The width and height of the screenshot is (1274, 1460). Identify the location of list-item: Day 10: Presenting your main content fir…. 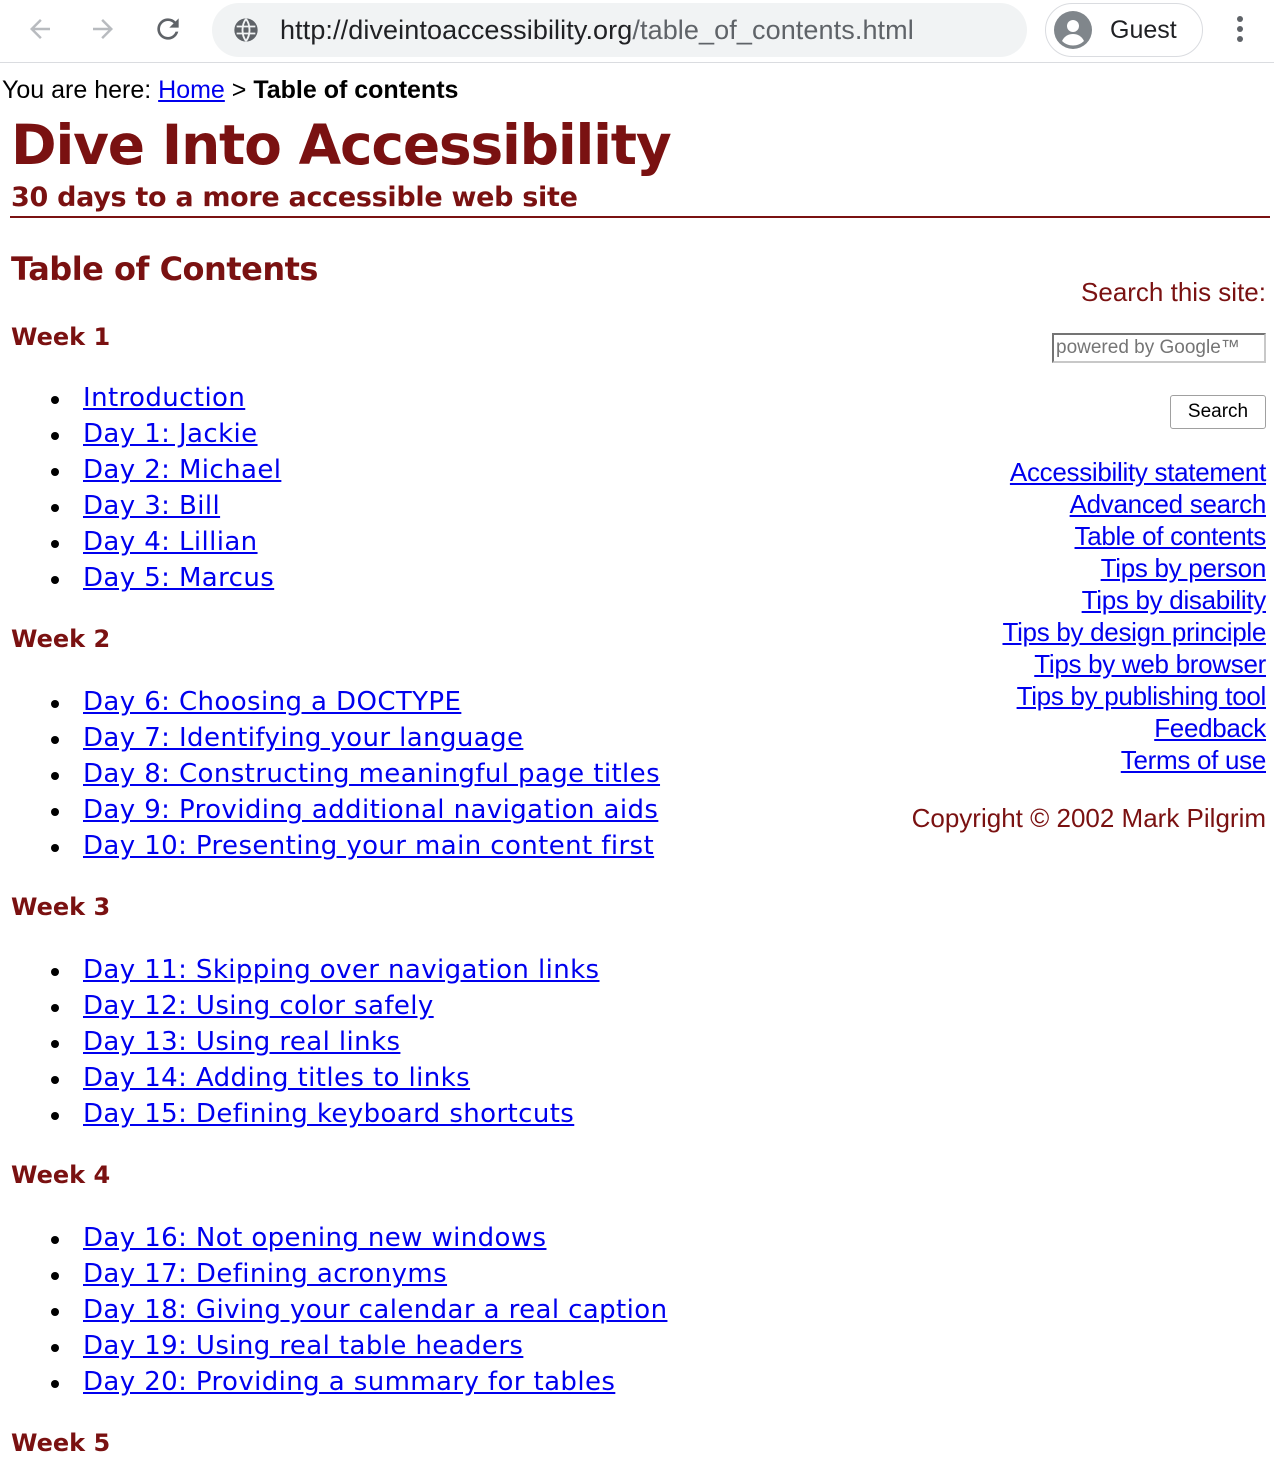
(330, 846).